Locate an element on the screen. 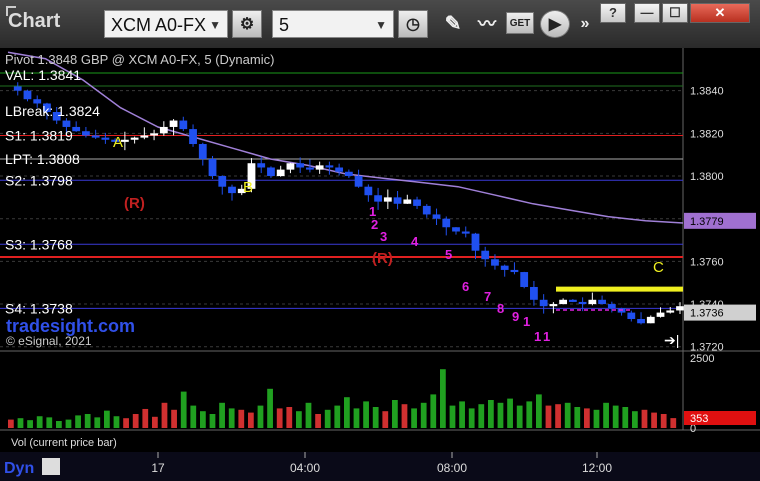 The width and height of the screenshot is (760, 481). get-button: GET is located at coordinates (520, 23).